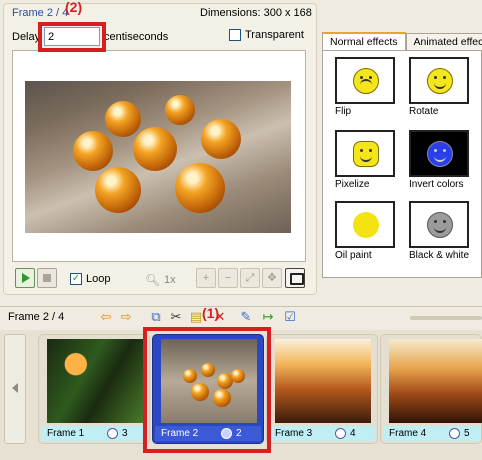 This screenshot has height=460, width=482. What do you see at coordinates (440, 154) in the screenshot?
I see `smiley-invert-icon` at bounding box center [440, 154].